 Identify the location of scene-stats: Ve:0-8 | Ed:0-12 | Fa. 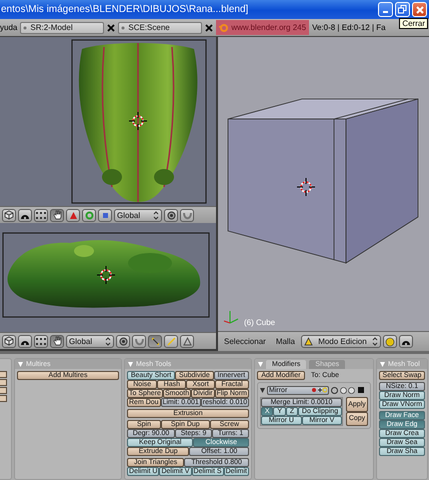
(349, 27).